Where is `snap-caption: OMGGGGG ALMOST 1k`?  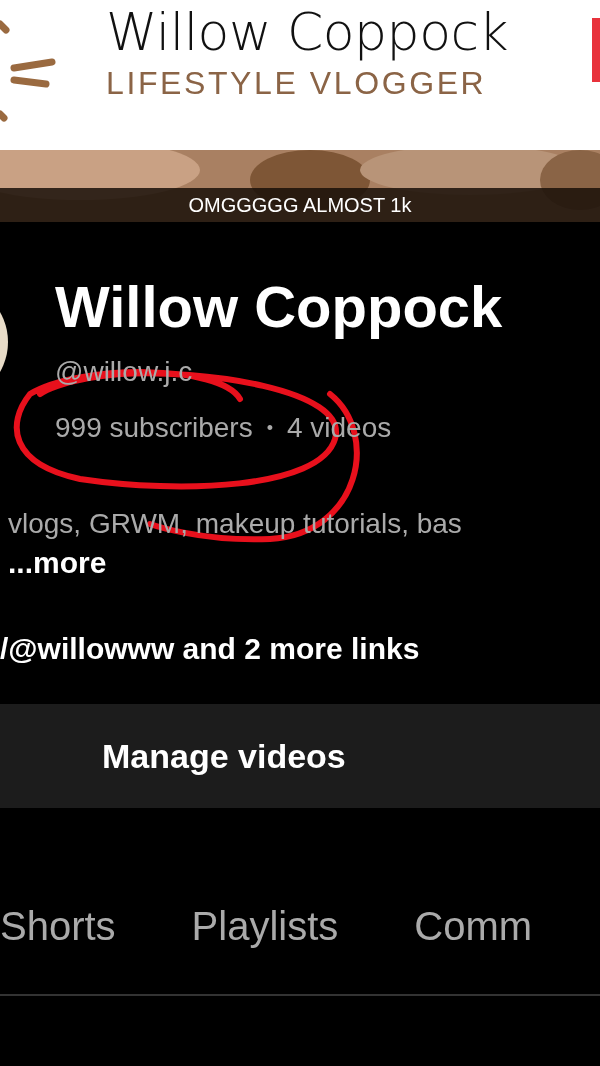 snap-caption: OMGGGGG ALMOST 1k is located at coordinates (300, 205).